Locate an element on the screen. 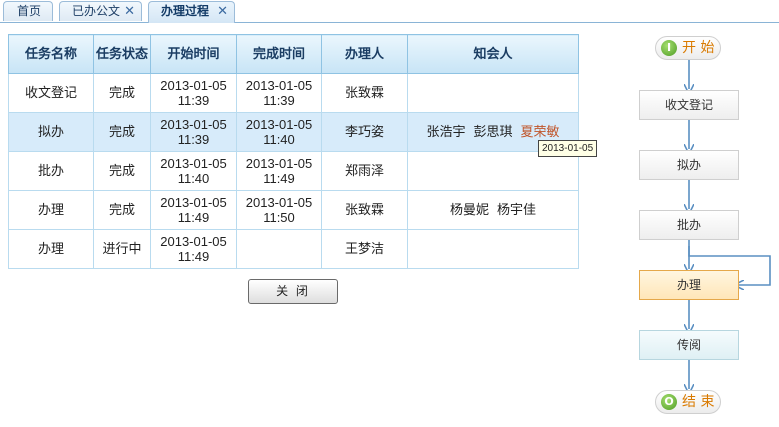  tab-home-label: 首页 is located at coordinates (29, 11).